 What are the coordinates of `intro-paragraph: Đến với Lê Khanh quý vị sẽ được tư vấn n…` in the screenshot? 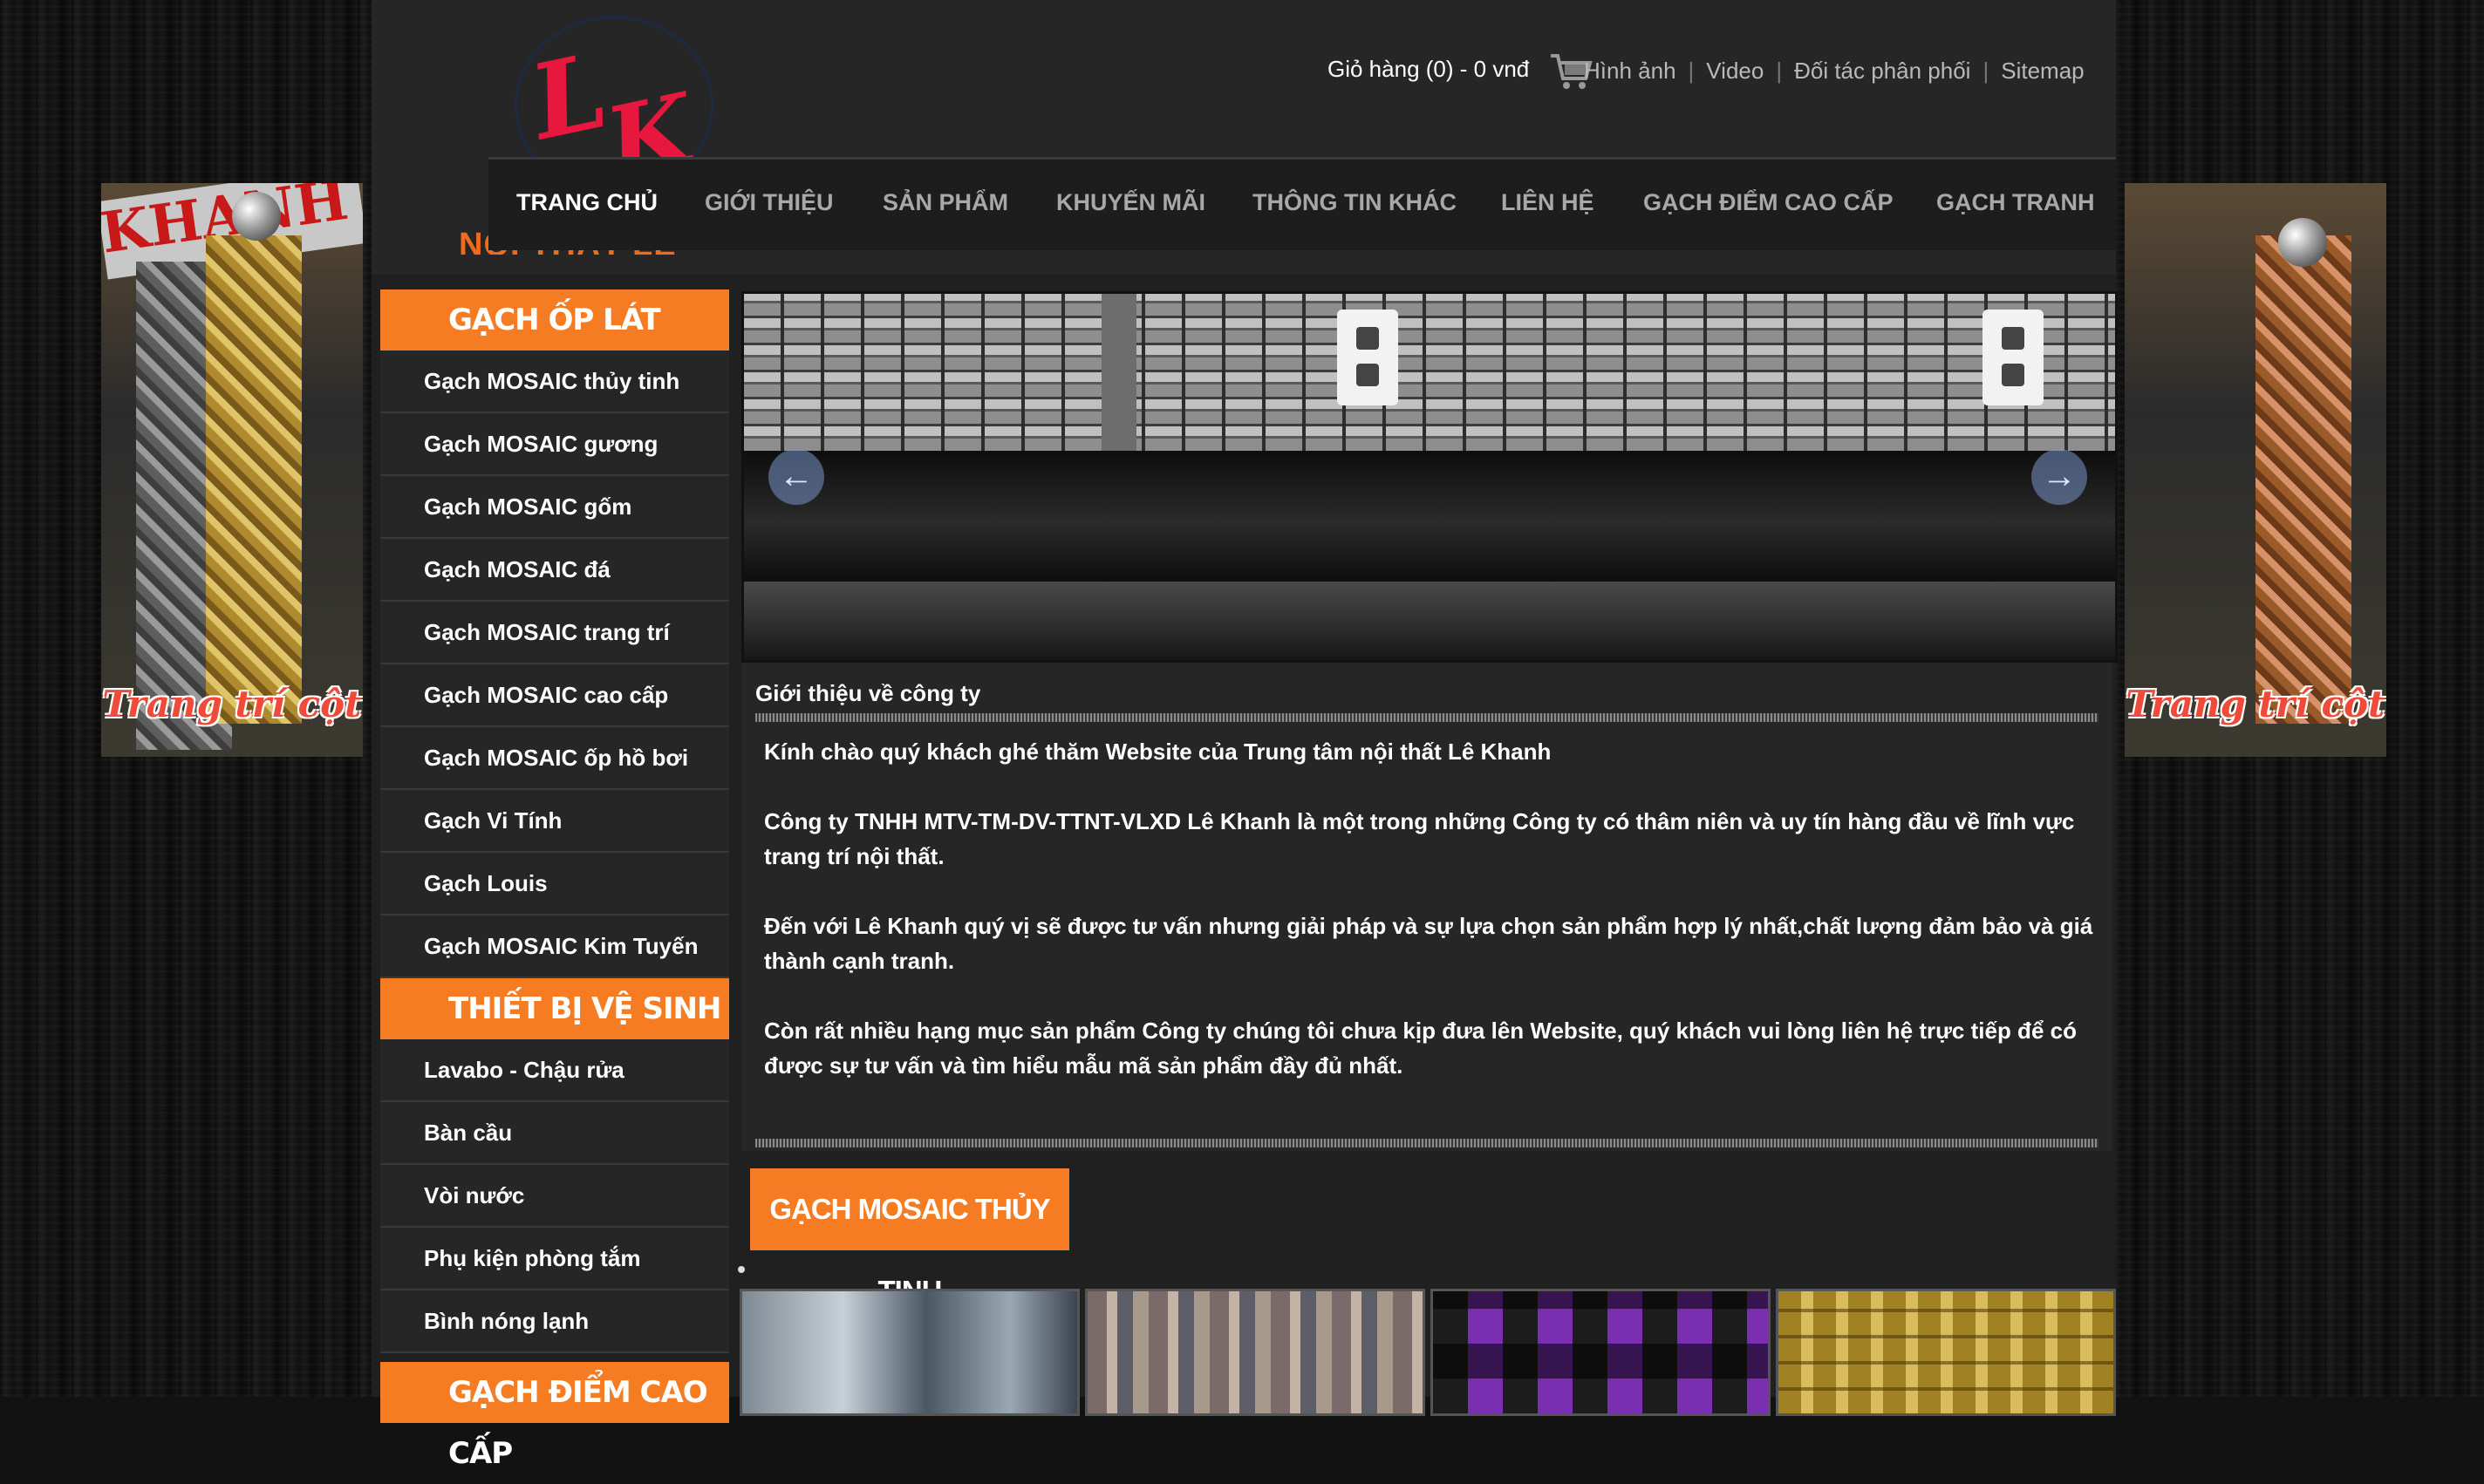 It's located at (1428, 943).